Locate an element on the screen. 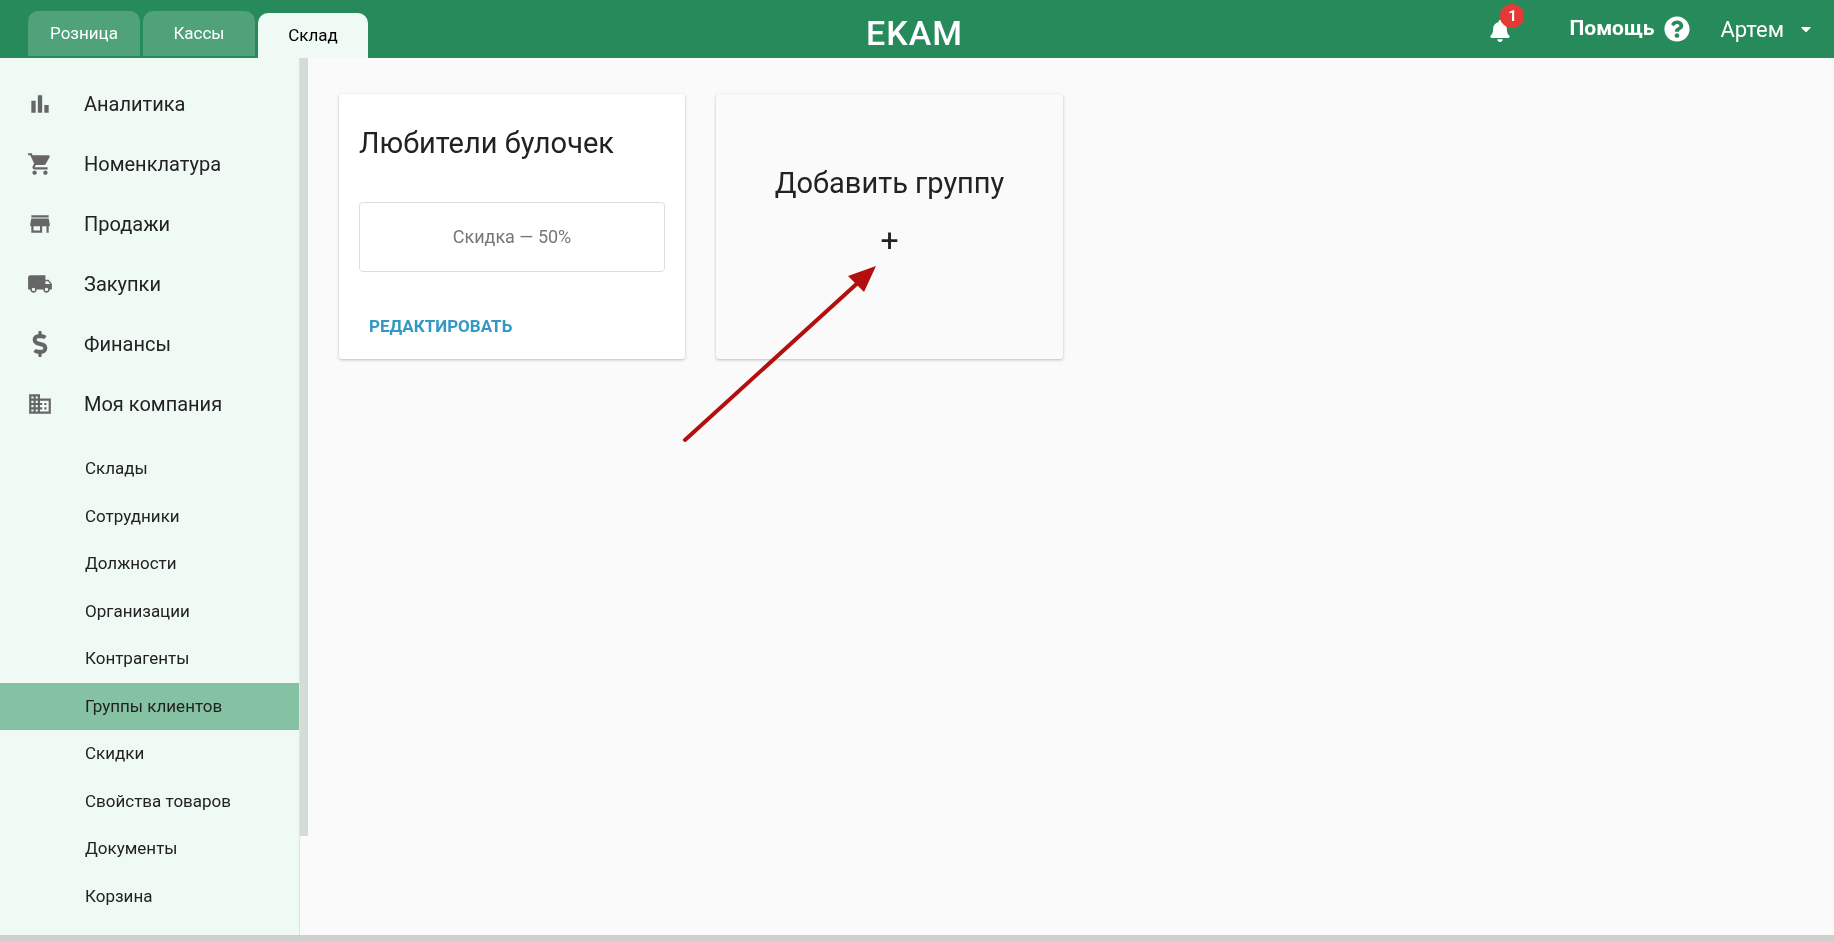 The image size is (1834, 941). tab: Склад is located at coordinates (313, 35).